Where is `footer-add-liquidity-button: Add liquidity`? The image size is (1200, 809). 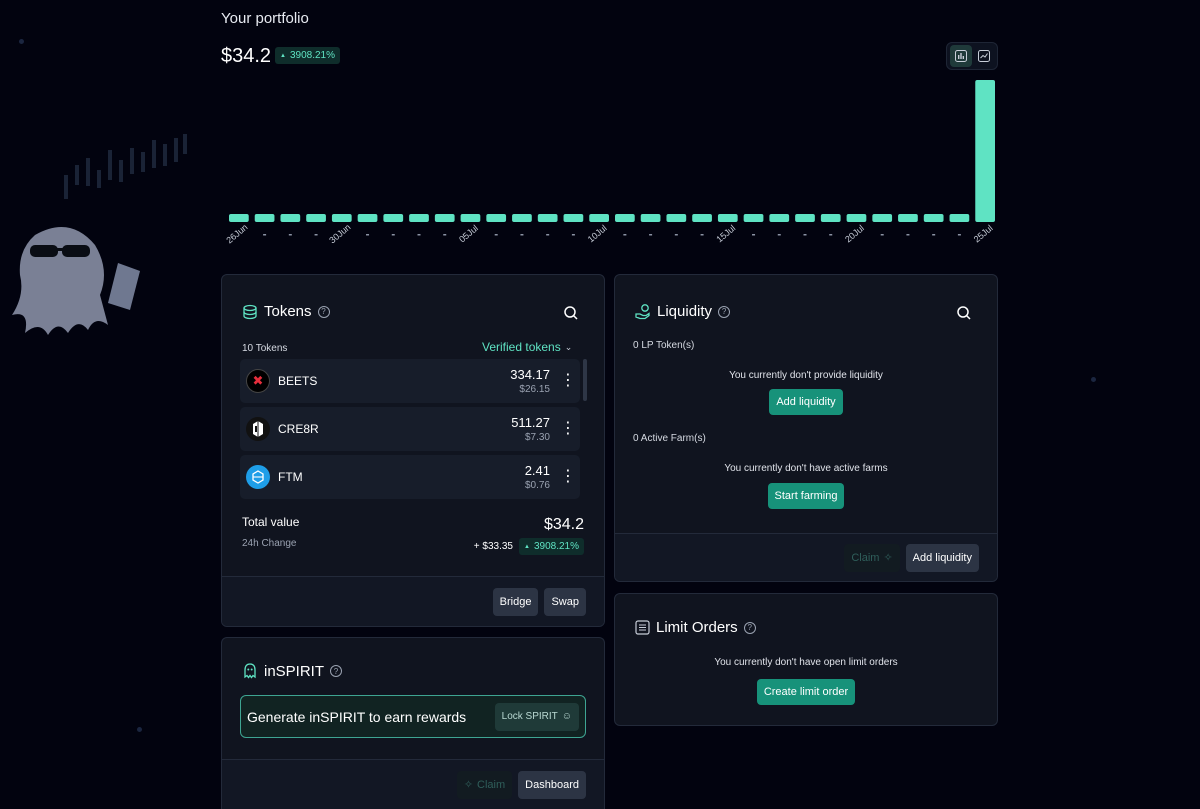
footer-add-liquidity-button: Add liquidity is located at coordinates (942, 557).